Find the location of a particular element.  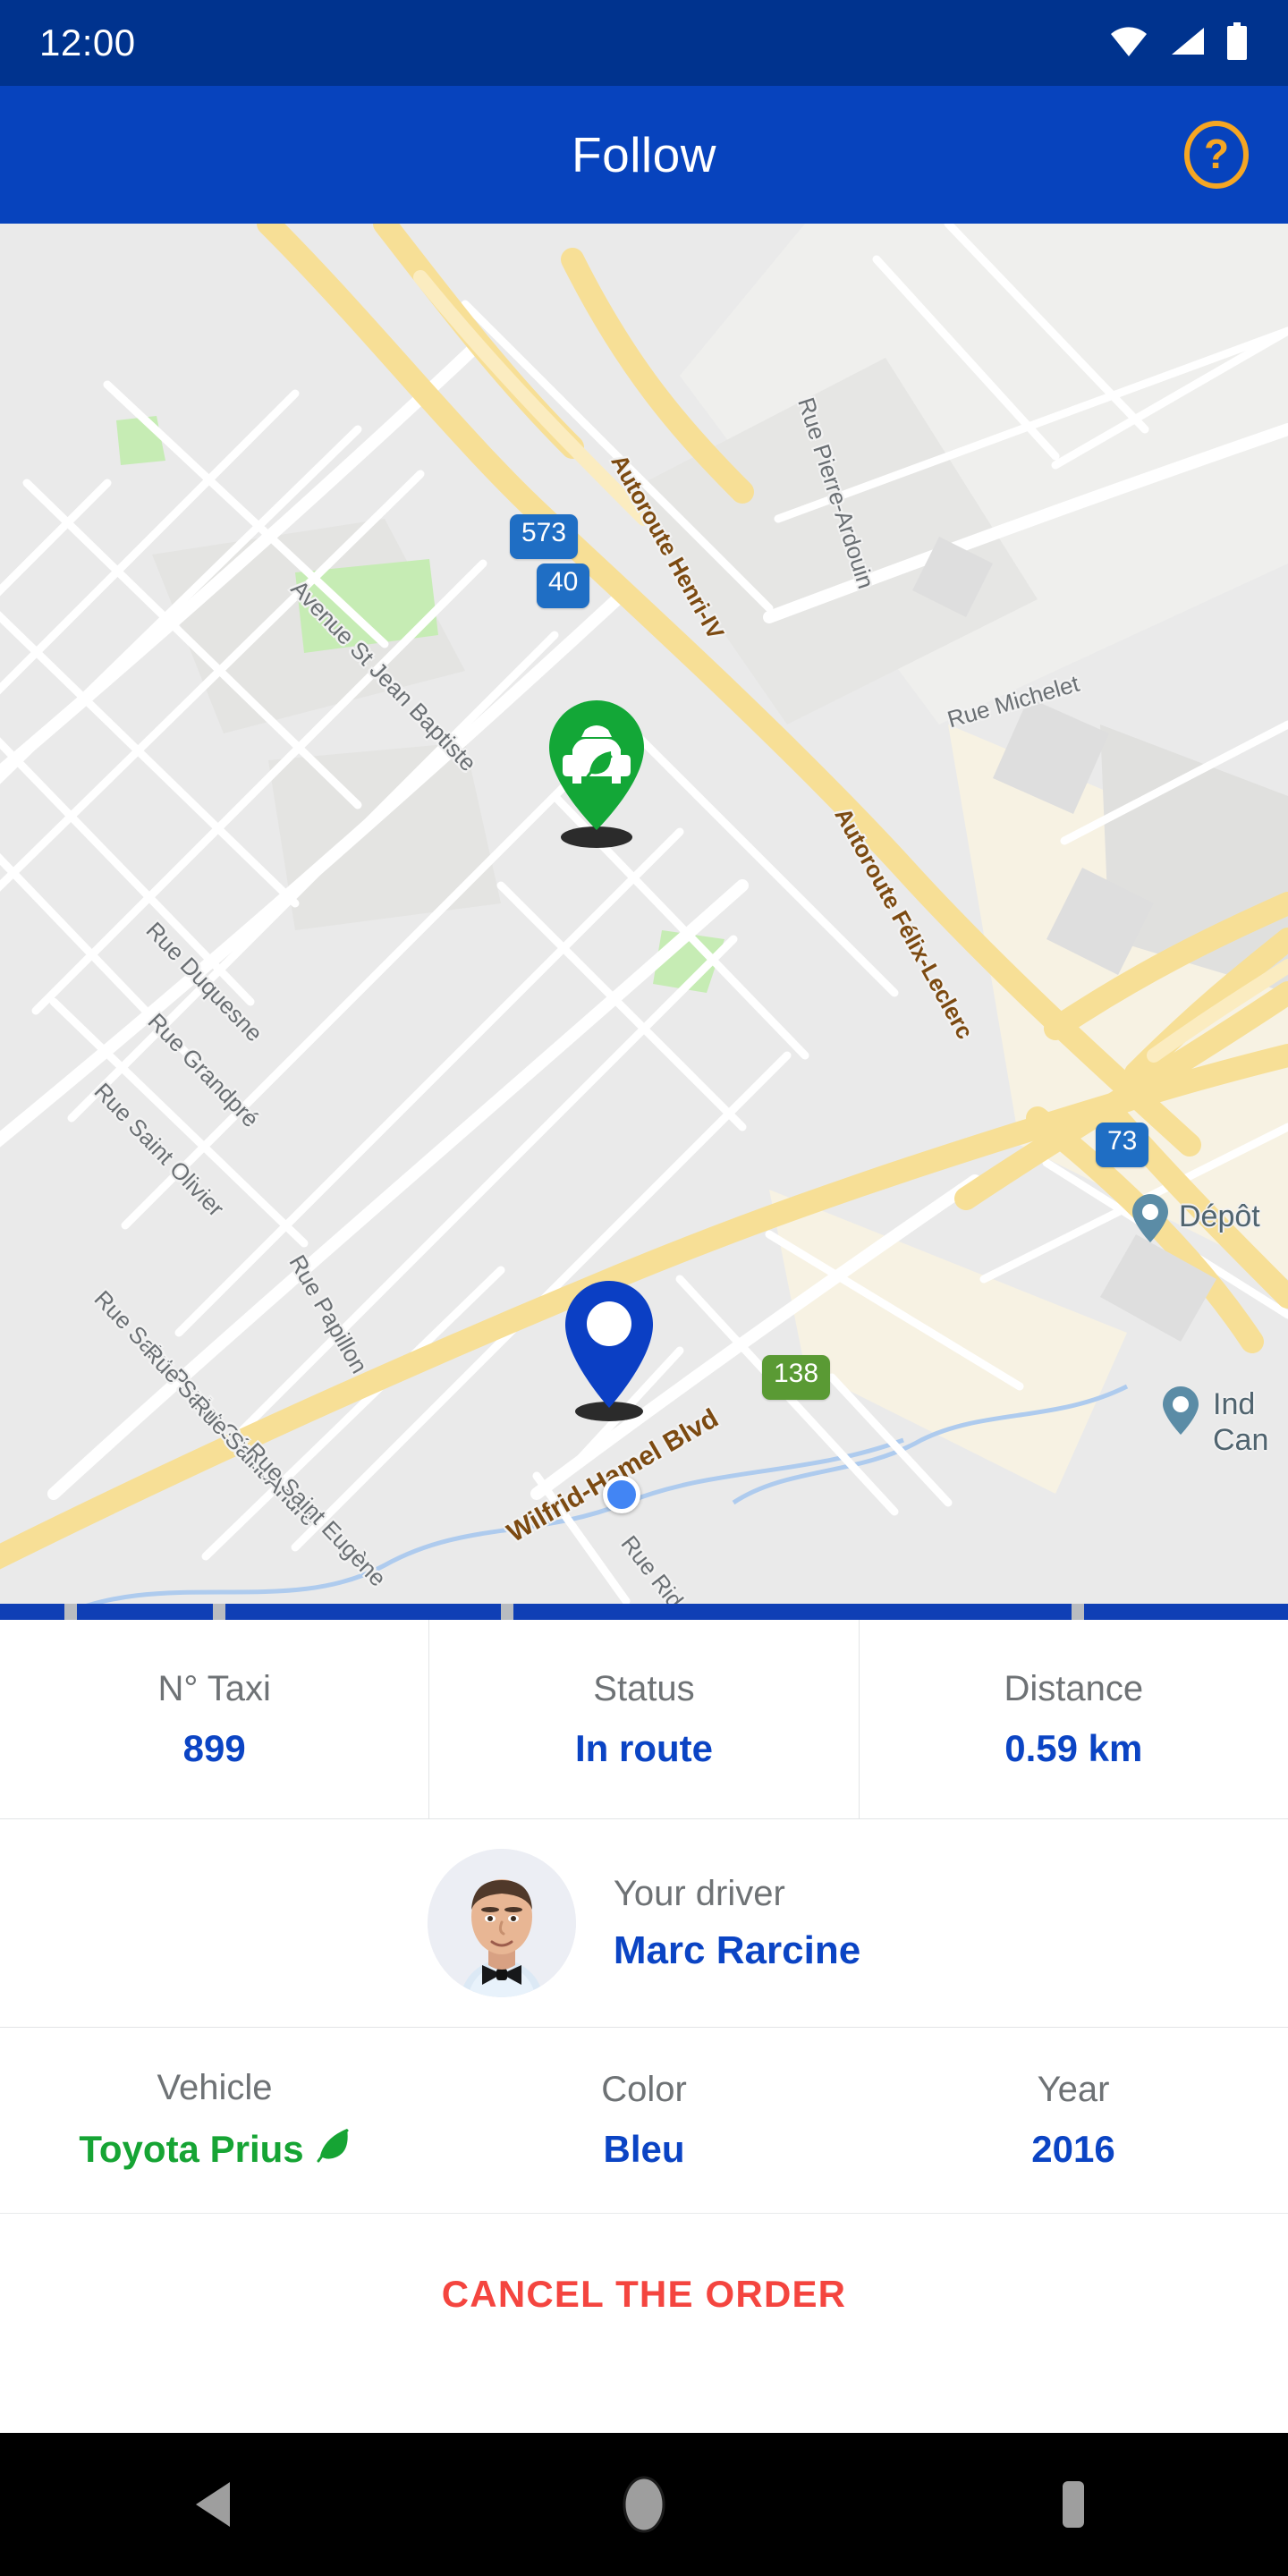

vehicle-value: Toyota Prius is located at coordinates (214, 2149).